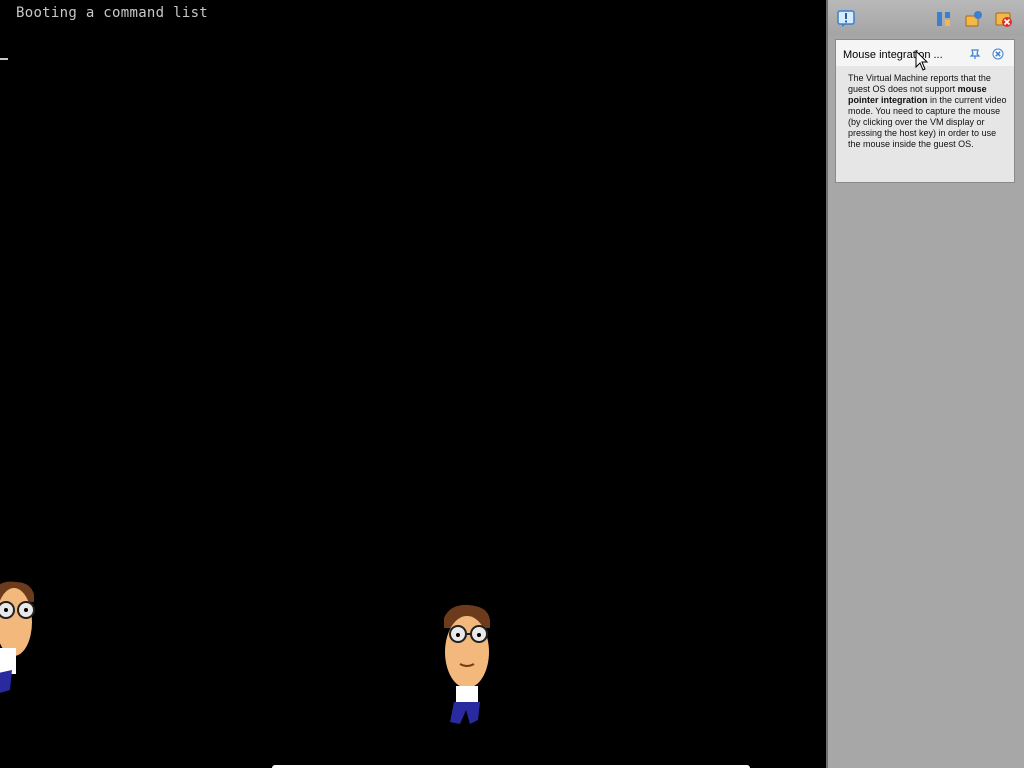 The width and height of the screenshot is (1024, 768). Describe the element at coordinates (998, 54) in the screenshot. I see `close-icon` at that location.